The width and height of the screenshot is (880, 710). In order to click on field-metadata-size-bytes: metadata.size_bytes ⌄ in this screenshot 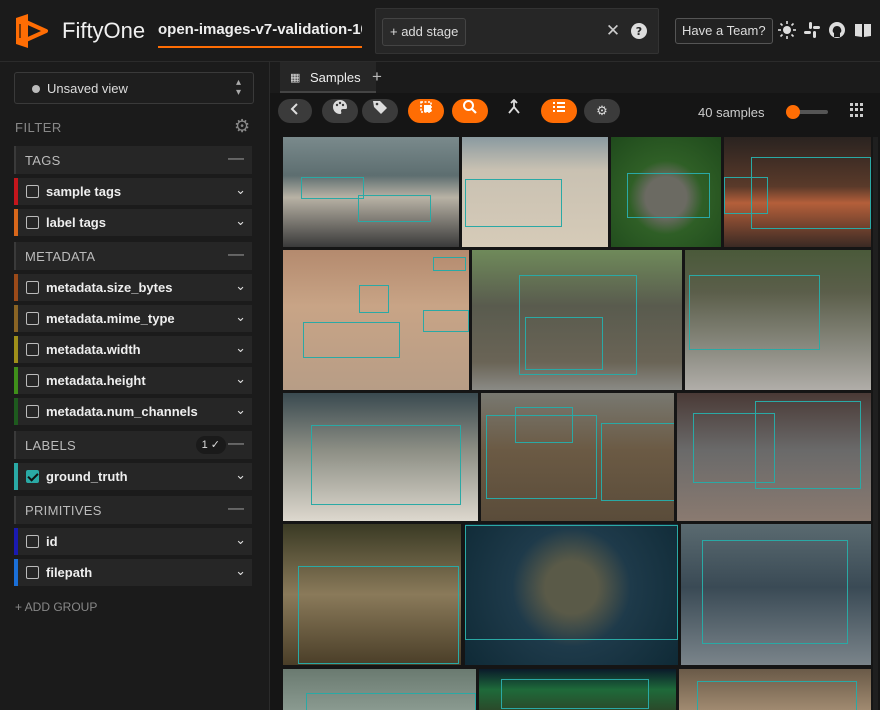, I will do `click(133, 287)`.